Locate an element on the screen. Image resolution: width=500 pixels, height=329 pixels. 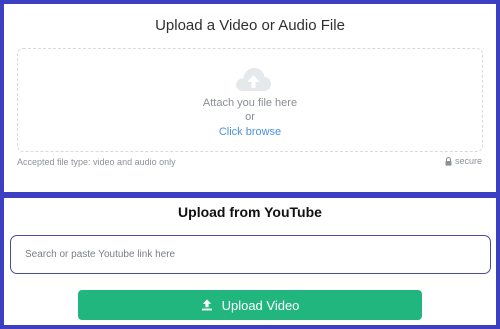
secure-label: secure is located at coordinates (468, 161).